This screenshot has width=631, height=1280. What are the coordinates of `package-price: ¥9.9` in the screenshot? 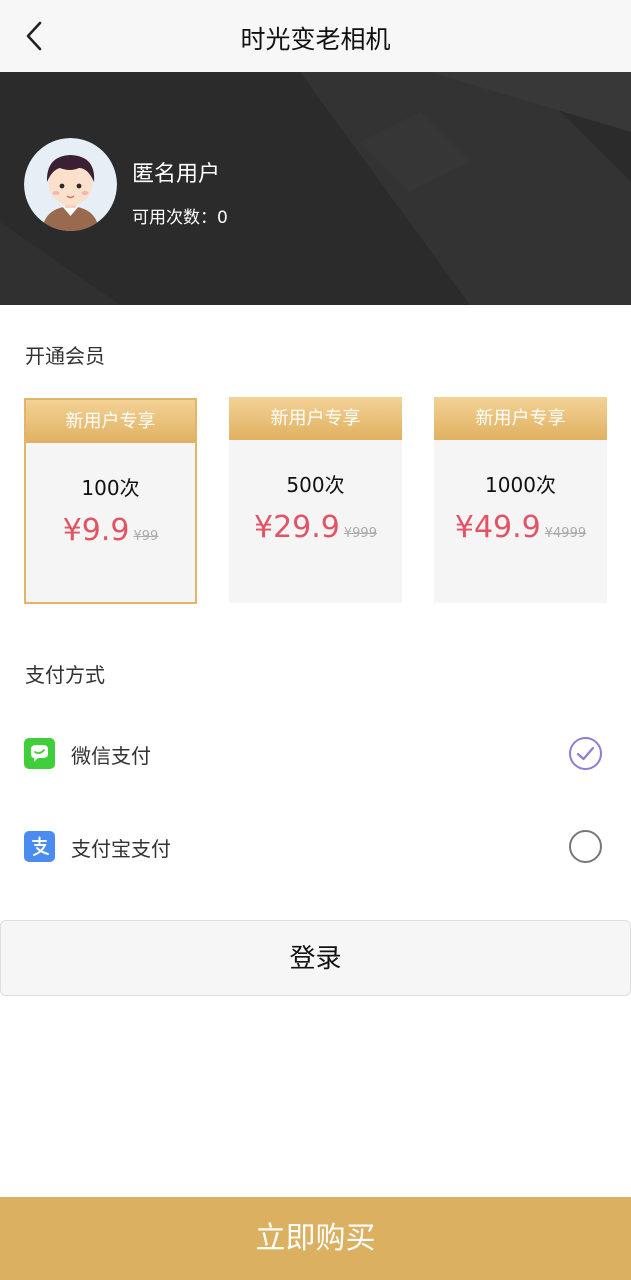 It's located at (96, 530).